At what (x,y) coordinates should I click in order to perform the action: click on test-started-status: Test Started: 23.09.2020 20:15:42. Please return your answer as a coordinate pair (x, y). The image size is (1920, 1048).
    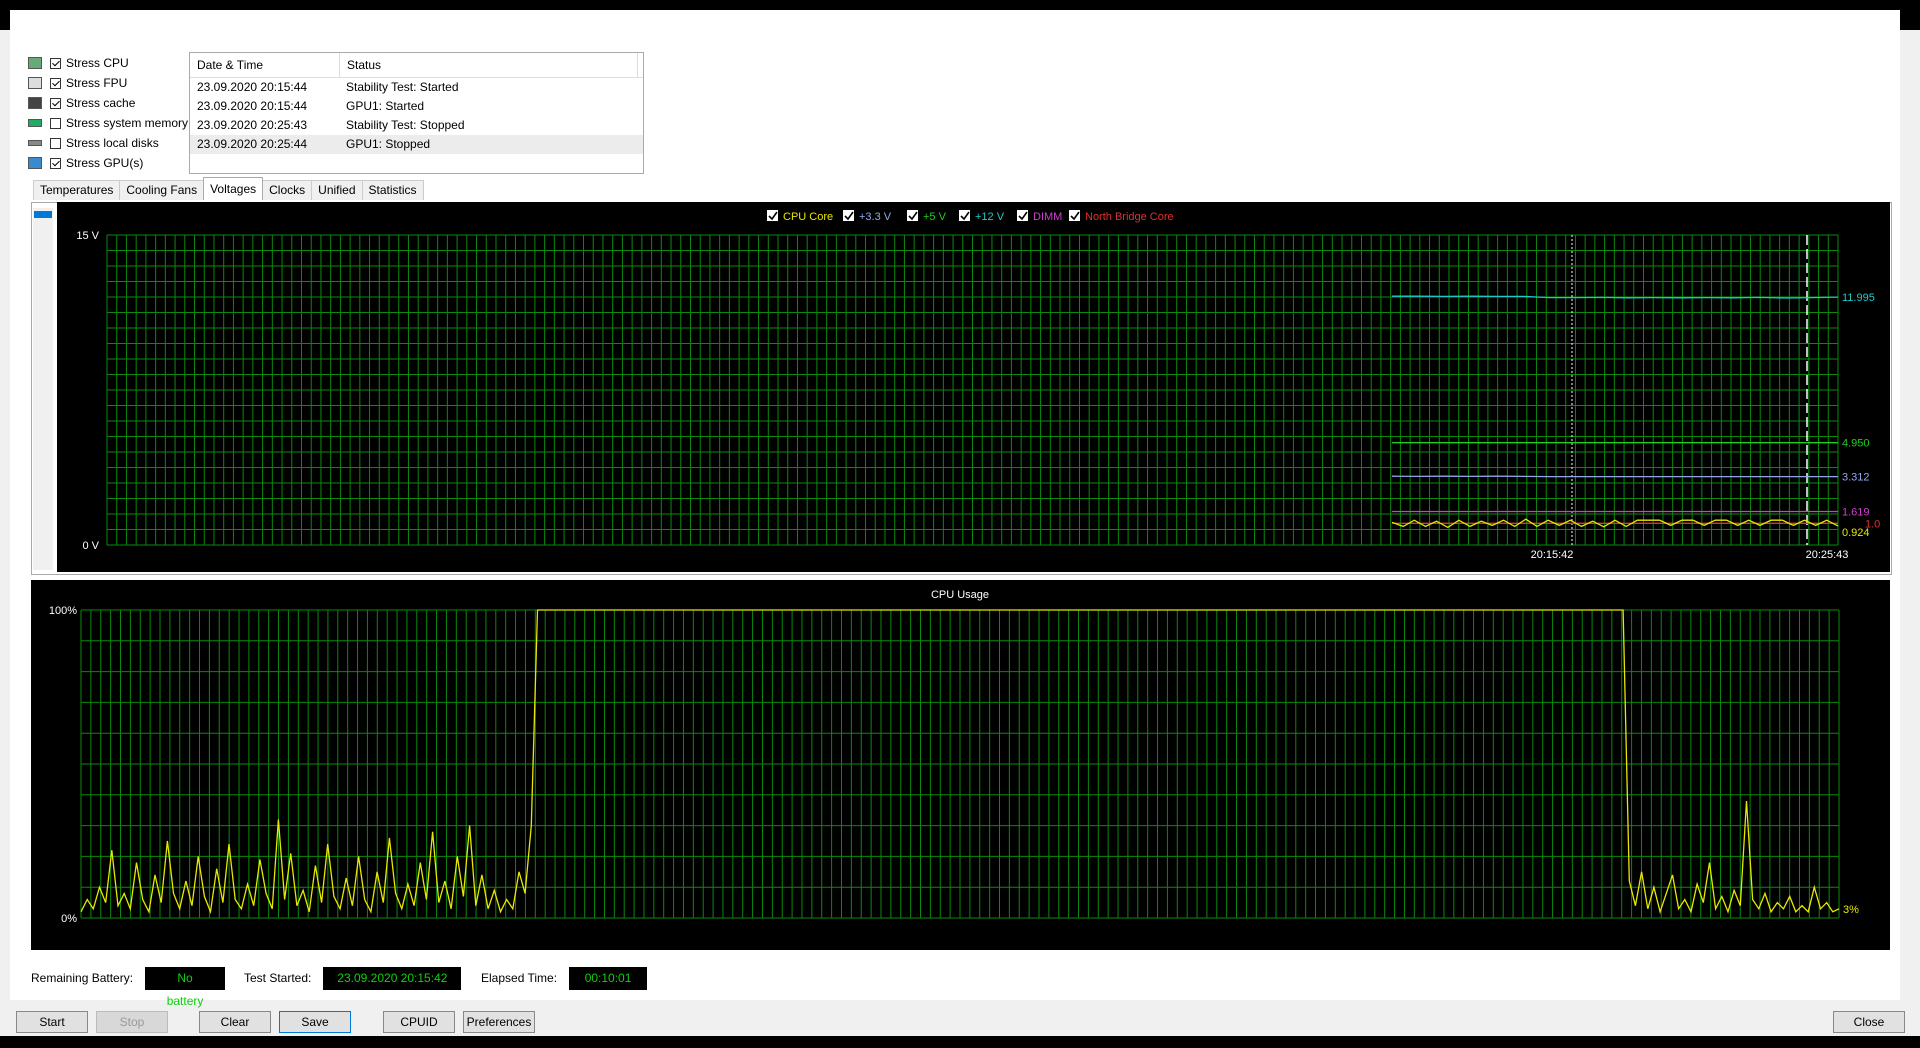
    Looking at the image, I should click on (353, 978).